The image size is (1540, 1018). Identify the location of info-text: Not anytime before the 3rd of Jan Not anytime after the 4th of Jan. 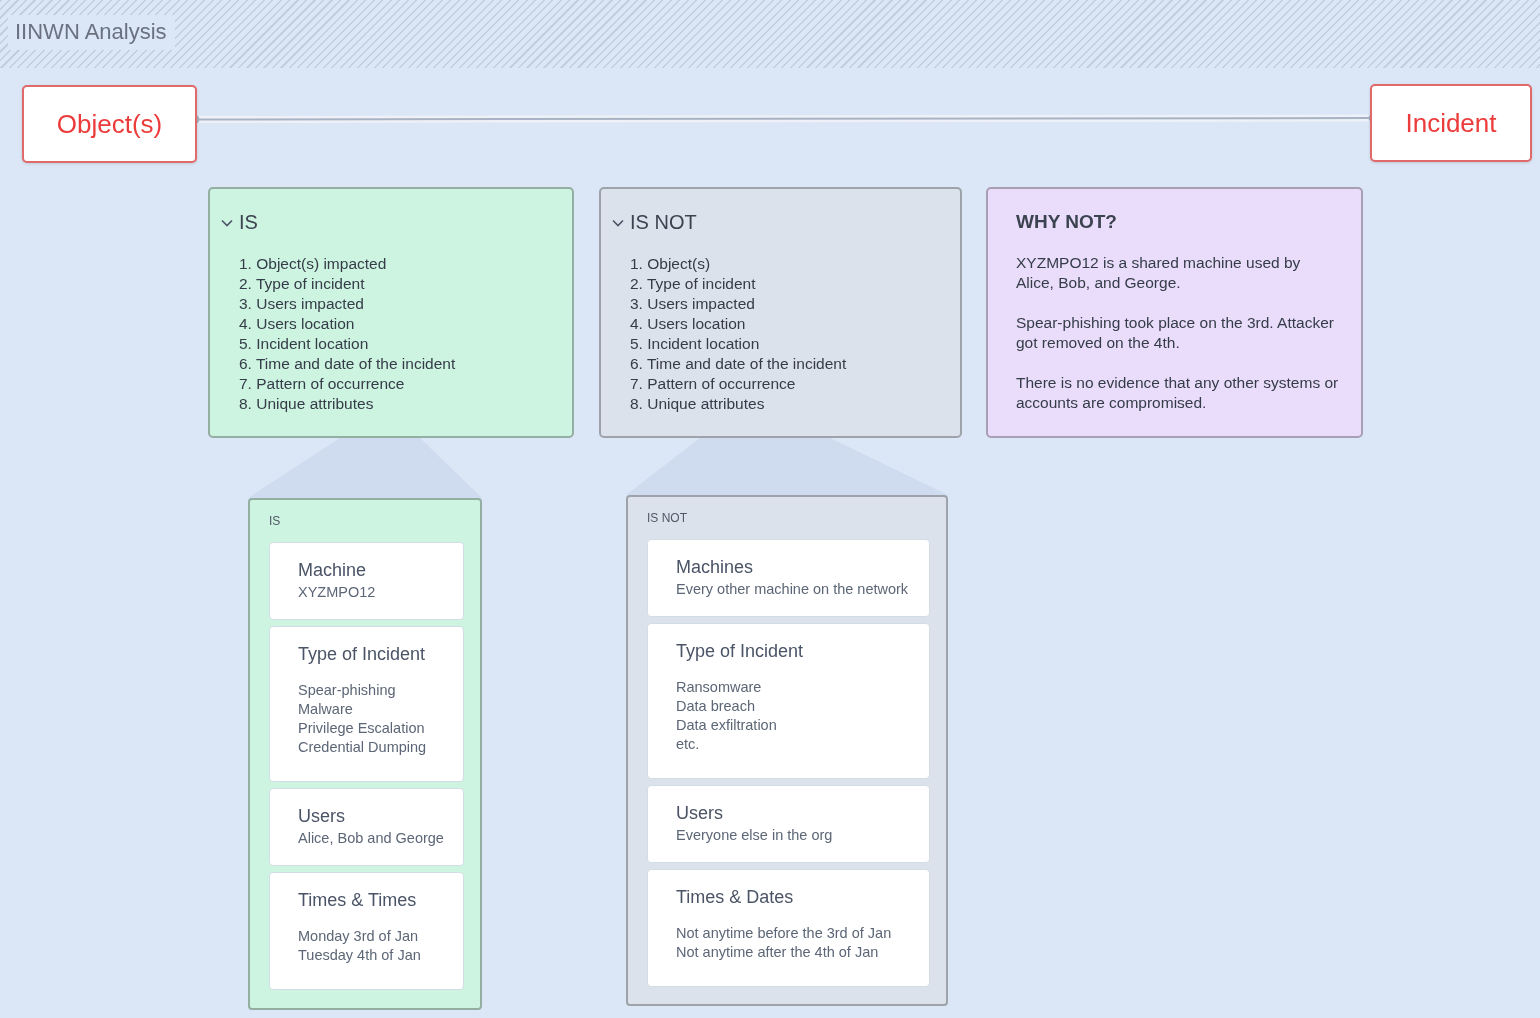
(784, 943).